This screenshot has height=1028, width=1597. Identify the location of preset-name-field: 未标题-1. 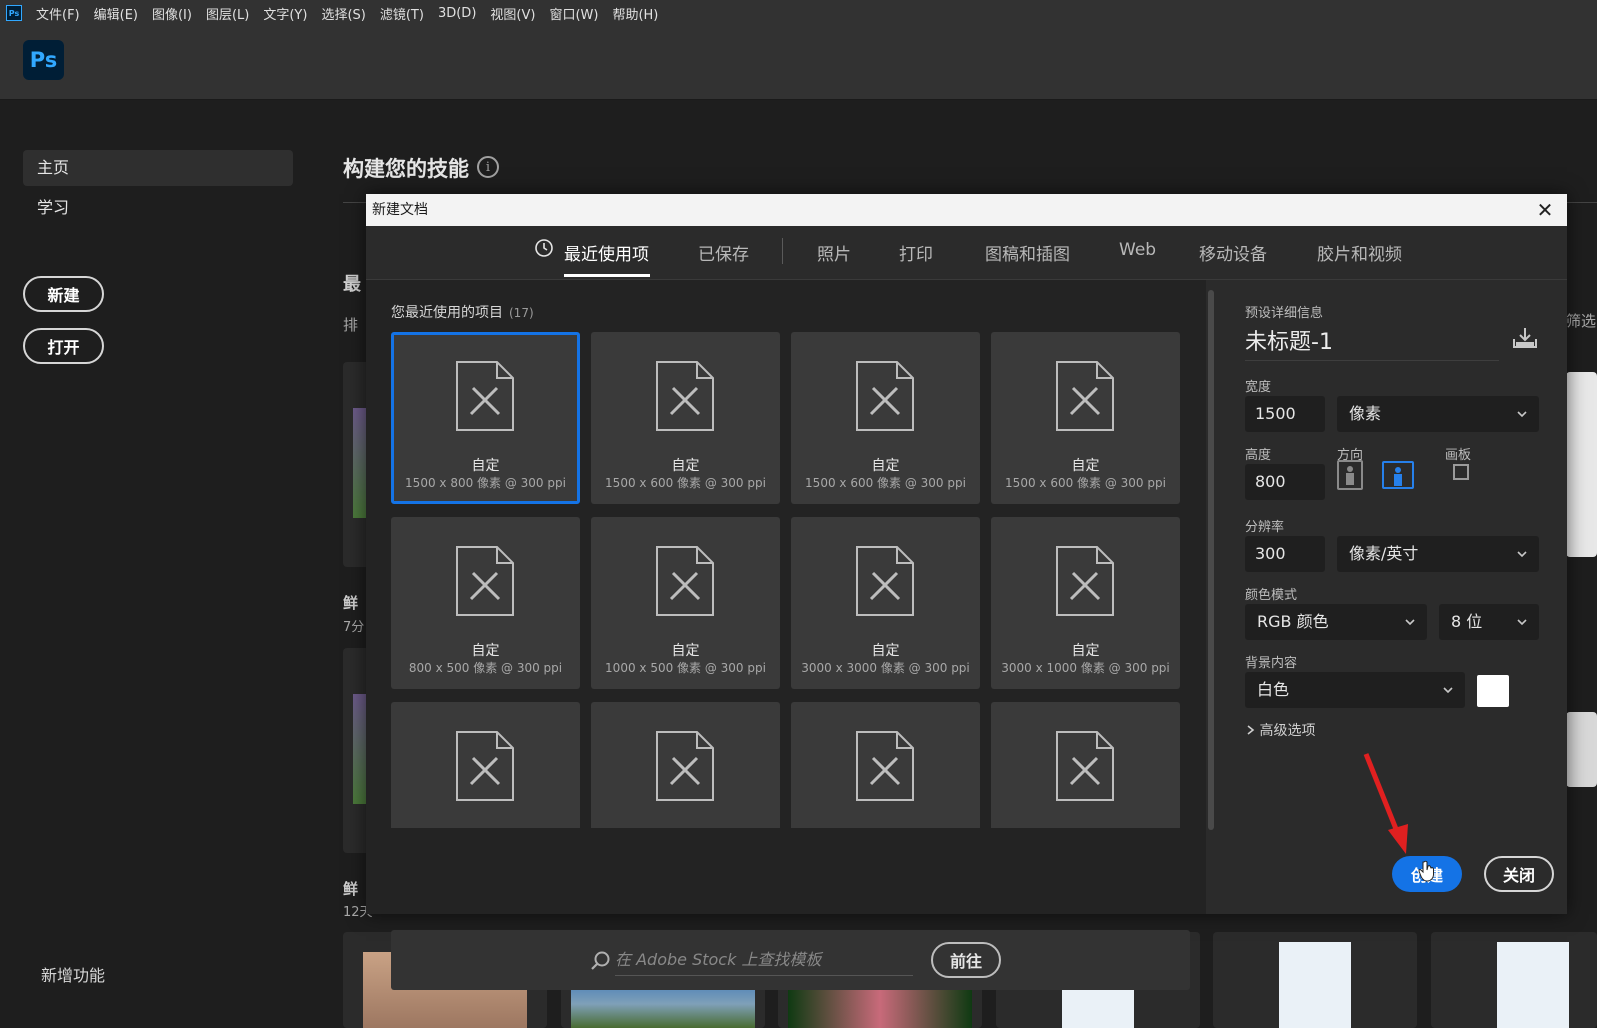
(1372, 342).